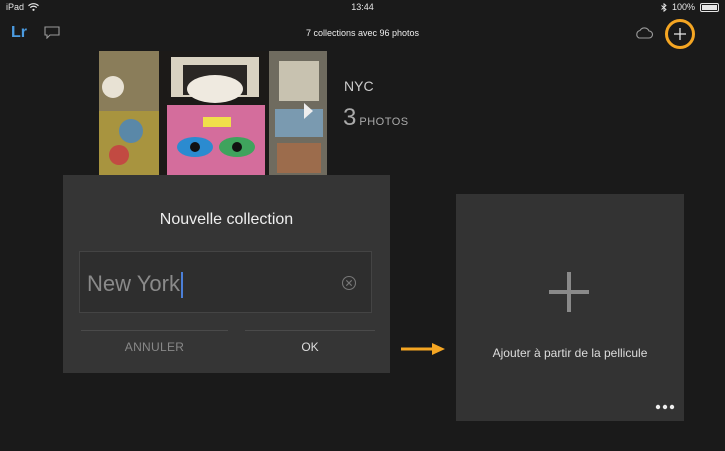  What do you see at coordinates (181, 285) in the screenshot?
I see `text-caret` at bounding box center [181, 285].